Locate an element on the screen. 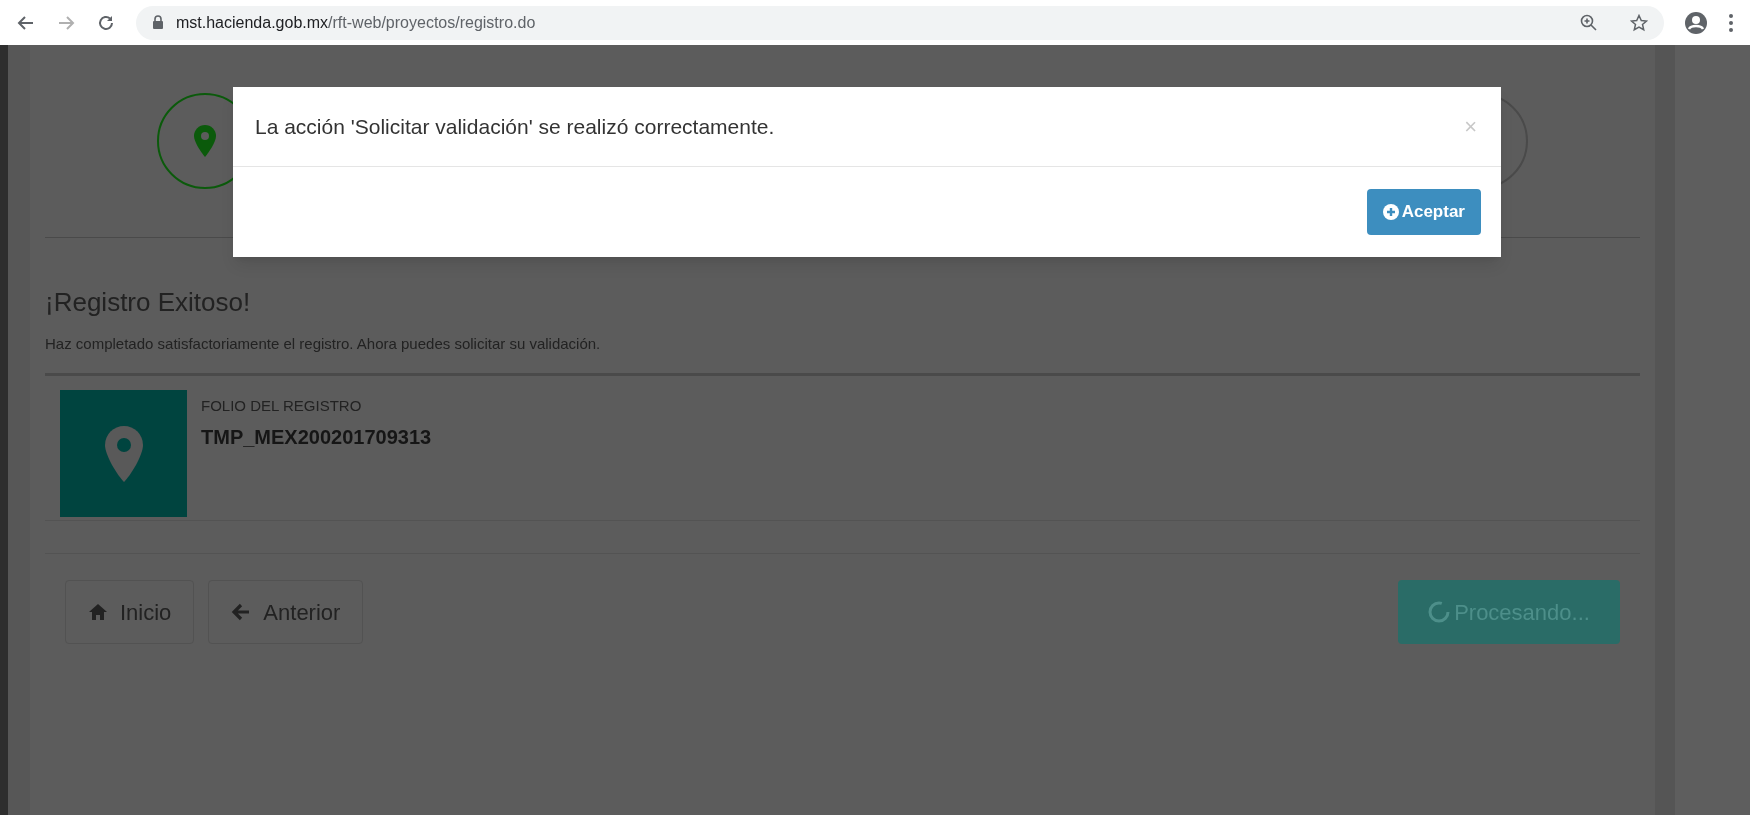 The image size is (1750, 815). zoom-icon is located at coordinates (1589, 22).